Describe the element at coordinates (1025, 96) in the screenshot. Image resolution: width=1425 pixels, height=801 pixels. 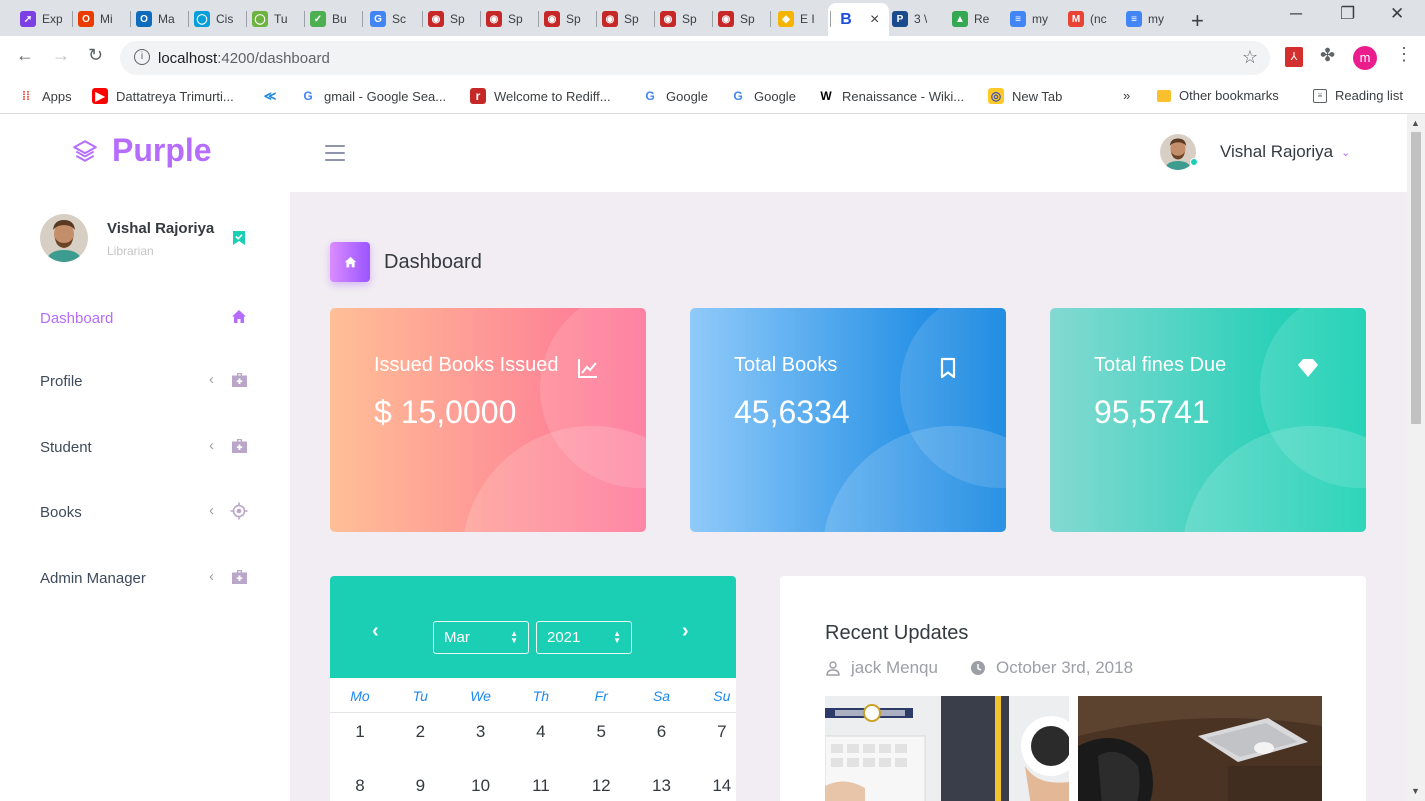
I see `bookmark-item: ◎ New Tab` at that location.